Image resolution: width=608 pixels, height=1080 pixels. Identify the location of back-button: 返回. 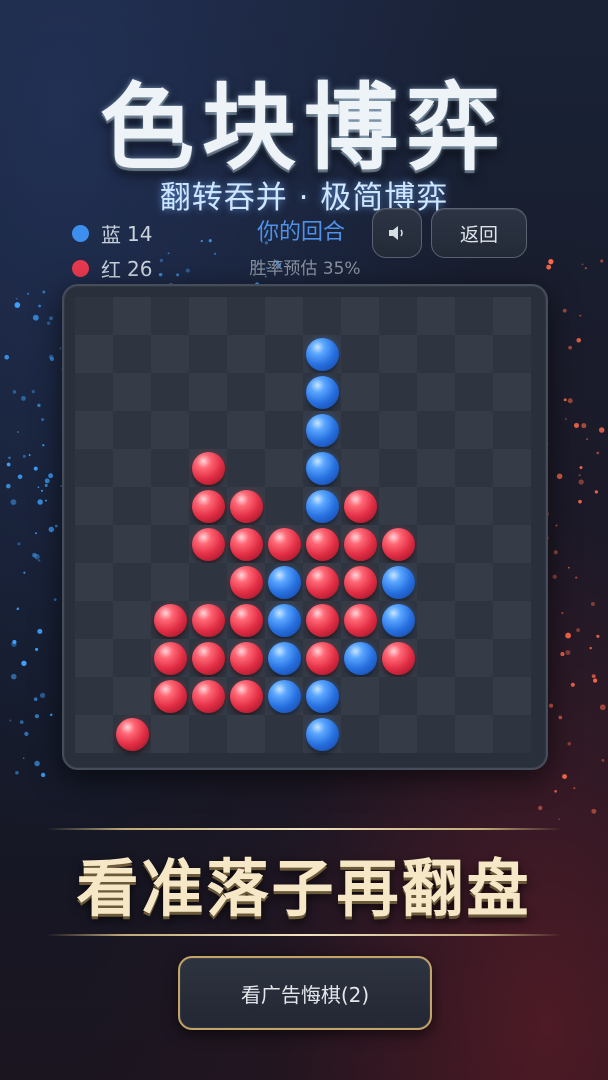
(479, 233).